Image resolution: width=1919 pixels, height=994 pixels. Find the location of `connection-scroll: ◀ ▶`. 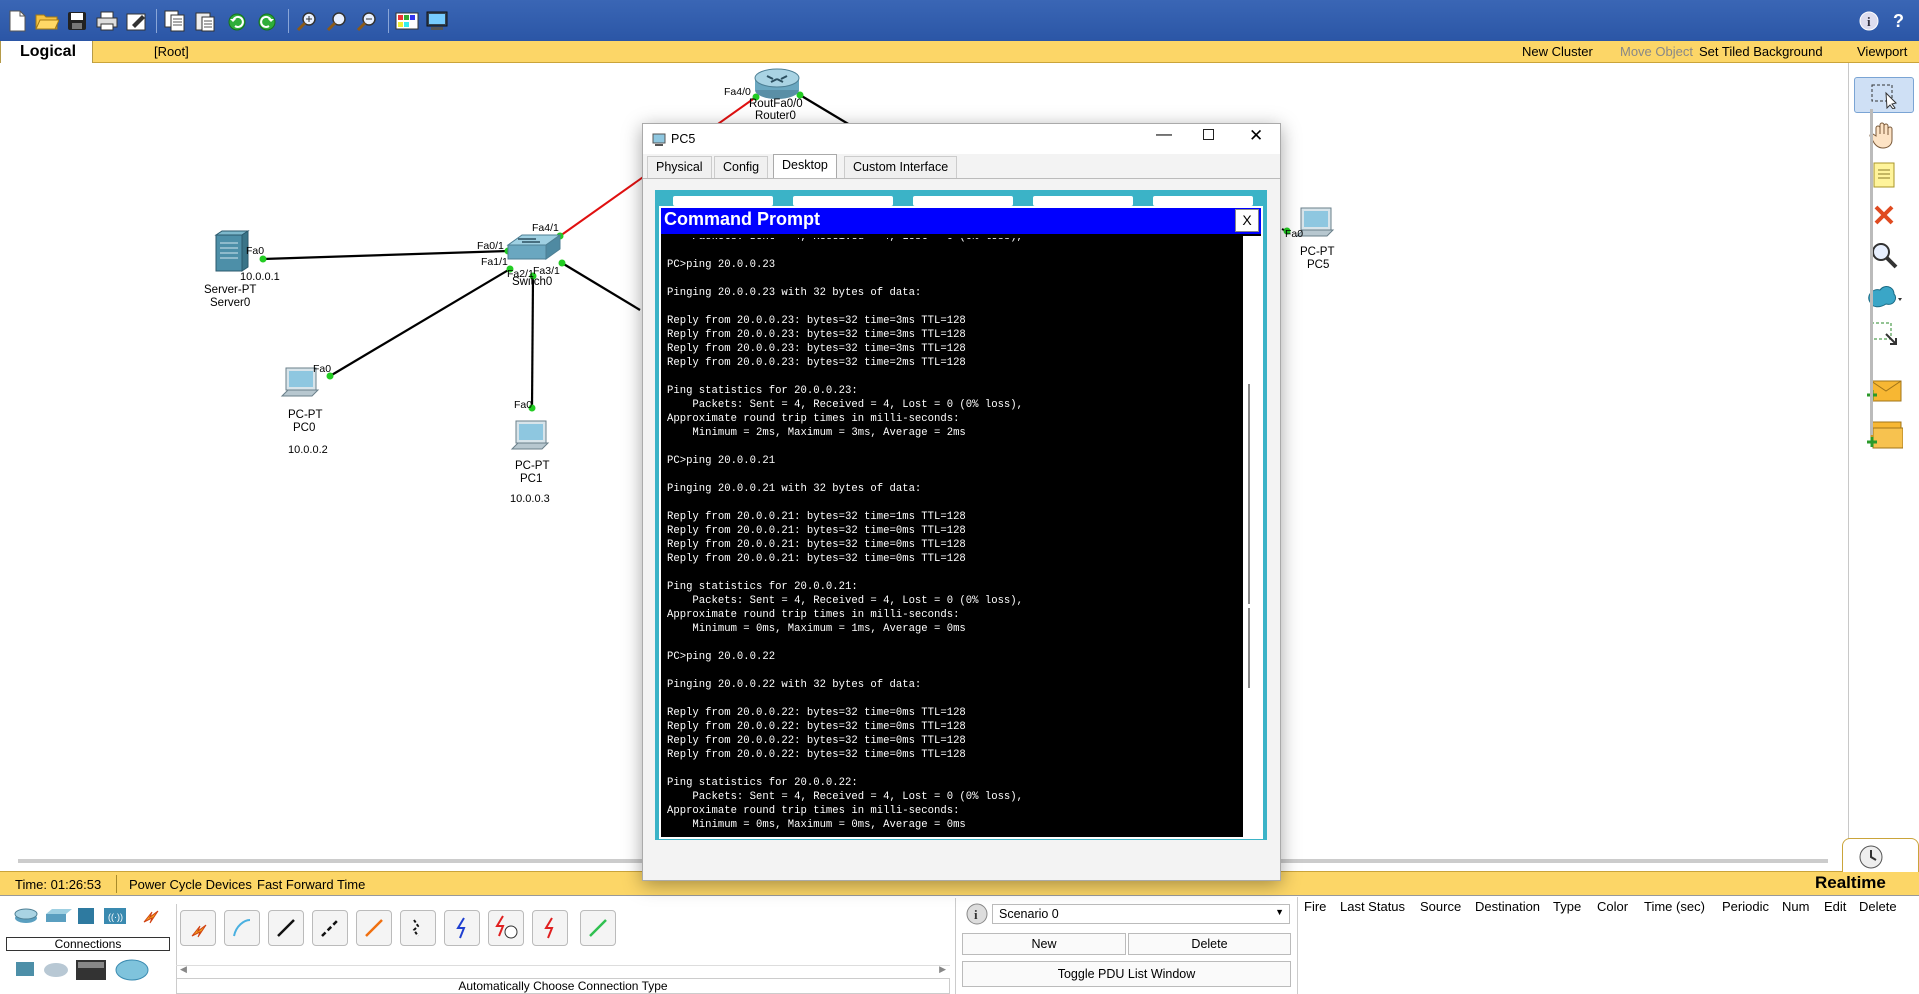

connection-scroll: ◀ ▶ is located at coordinates (563, 970).